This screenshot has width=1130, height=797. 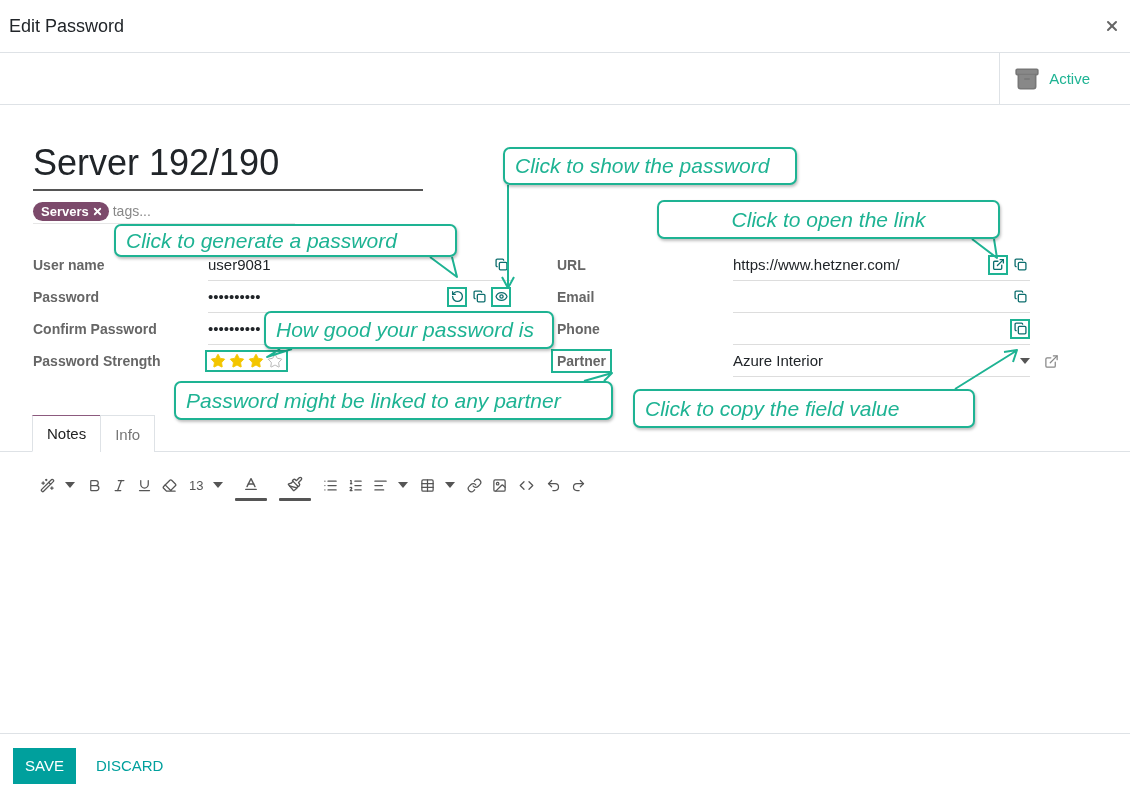 What do you see at coordinates (1027, 78) in the screenshot?
I see `archive-icon` at bounding box center [1027, 78].